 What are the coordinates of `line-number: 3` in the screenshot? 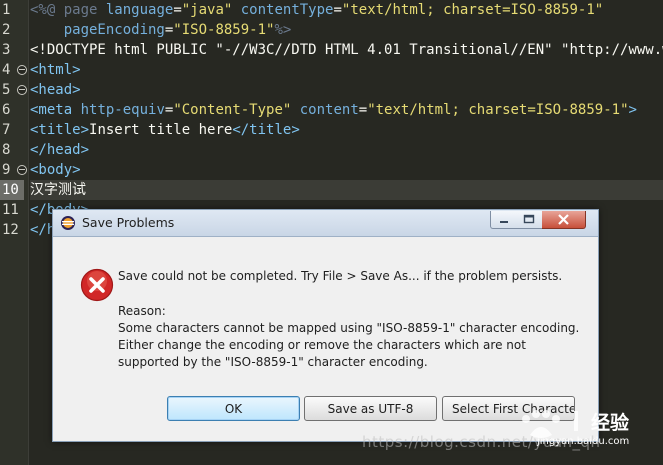 It's located at (6, 50).